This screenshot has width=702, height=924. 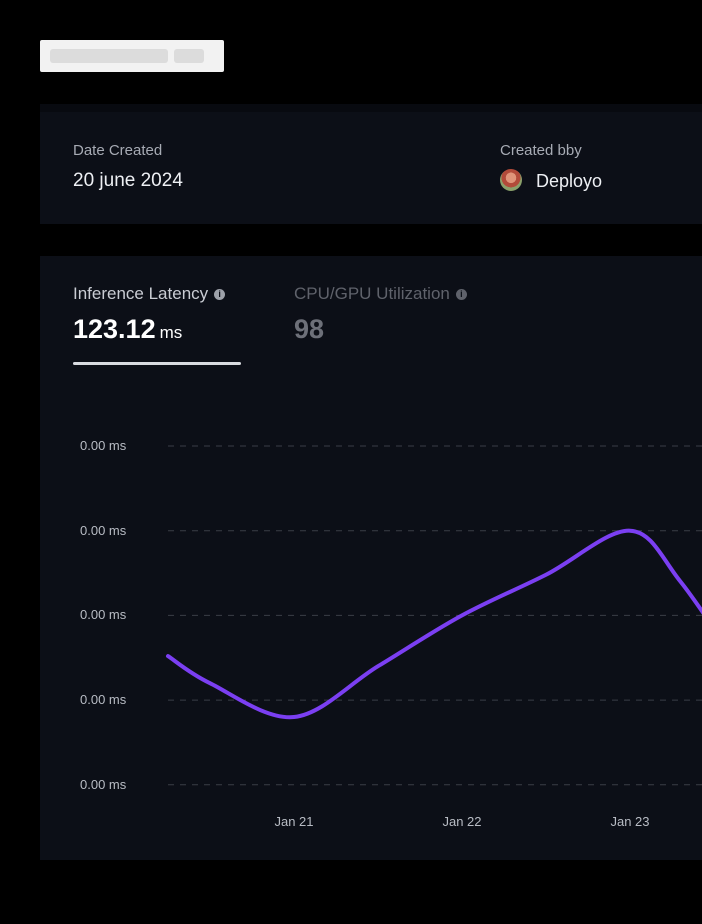 What do you see at coordinates (511, 180) in the screenshot?
I see `avatar` at bounding box center [511, 180].